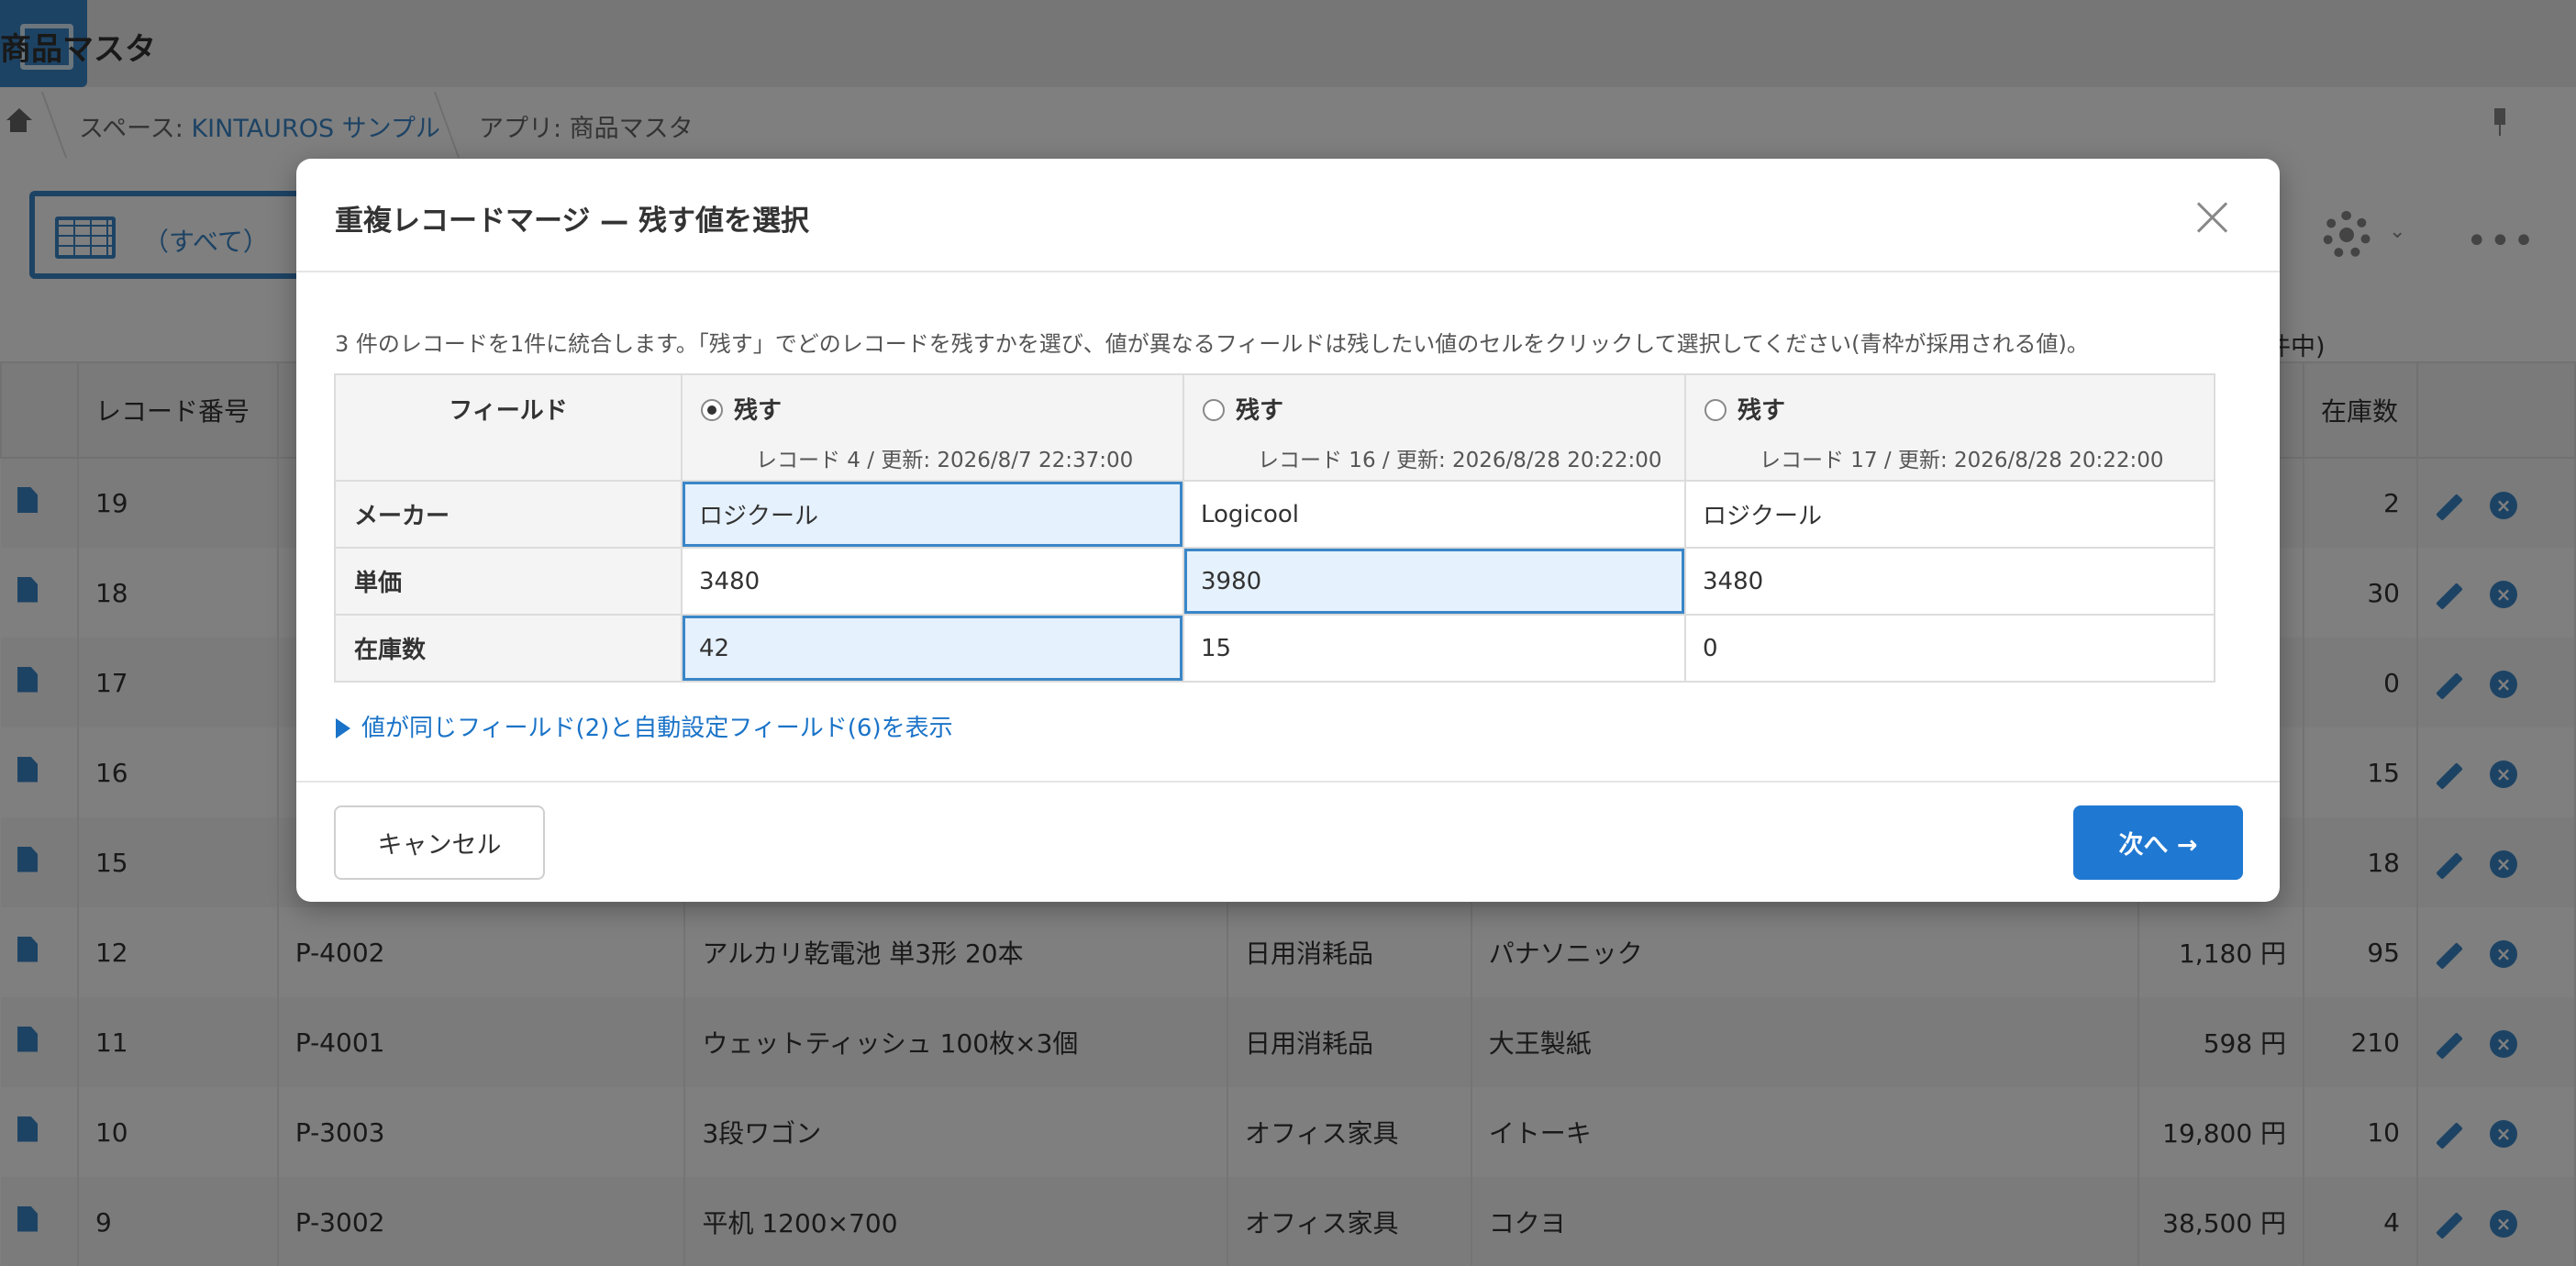 This screenshot has width=2576, height=1266. What do you see at coordinates (508, 427) in the screenshot?
I see `field-column-header: フィールド` at bounding box center [508, 427].